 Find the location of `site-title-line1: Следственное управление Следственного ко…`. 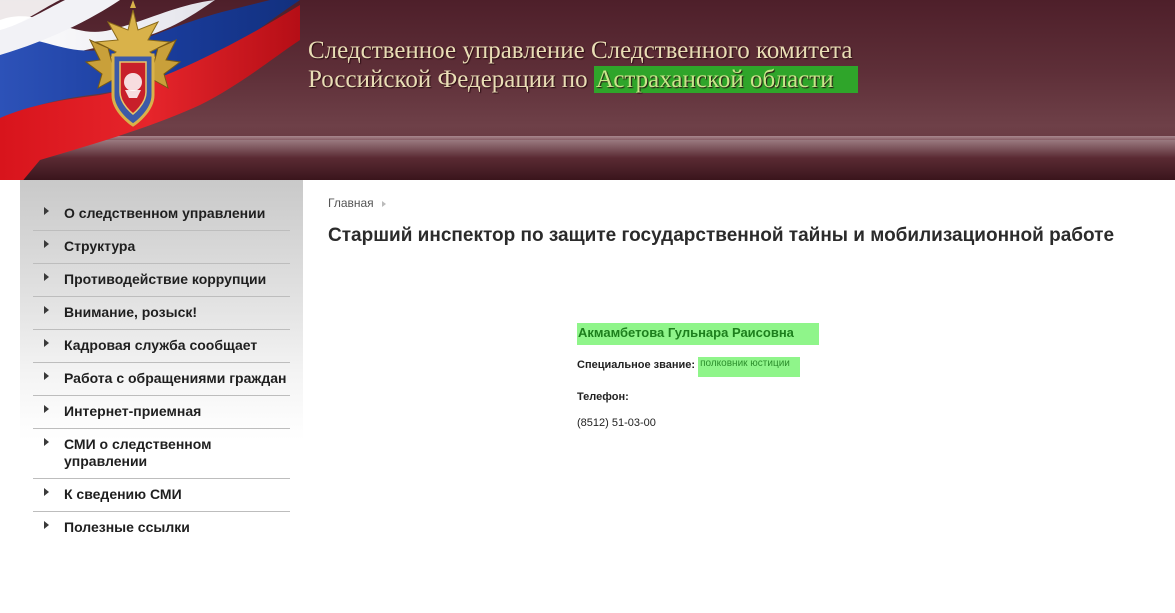

site-title-line1: Следственное управление Следственного ко… is located at coordinates (580, 50).